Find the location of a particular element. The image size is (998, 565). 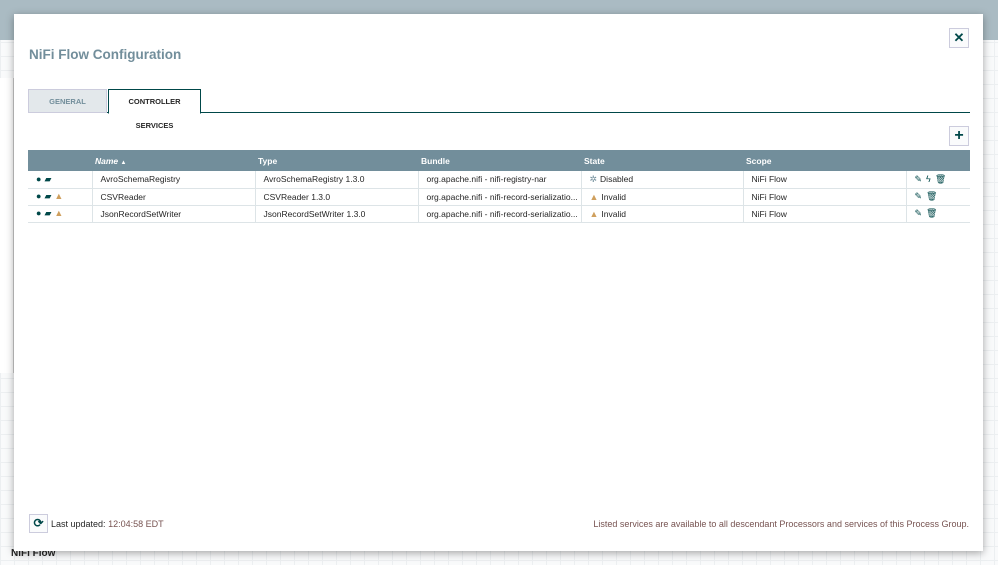

col-icons is located at coordinates (60, 160).